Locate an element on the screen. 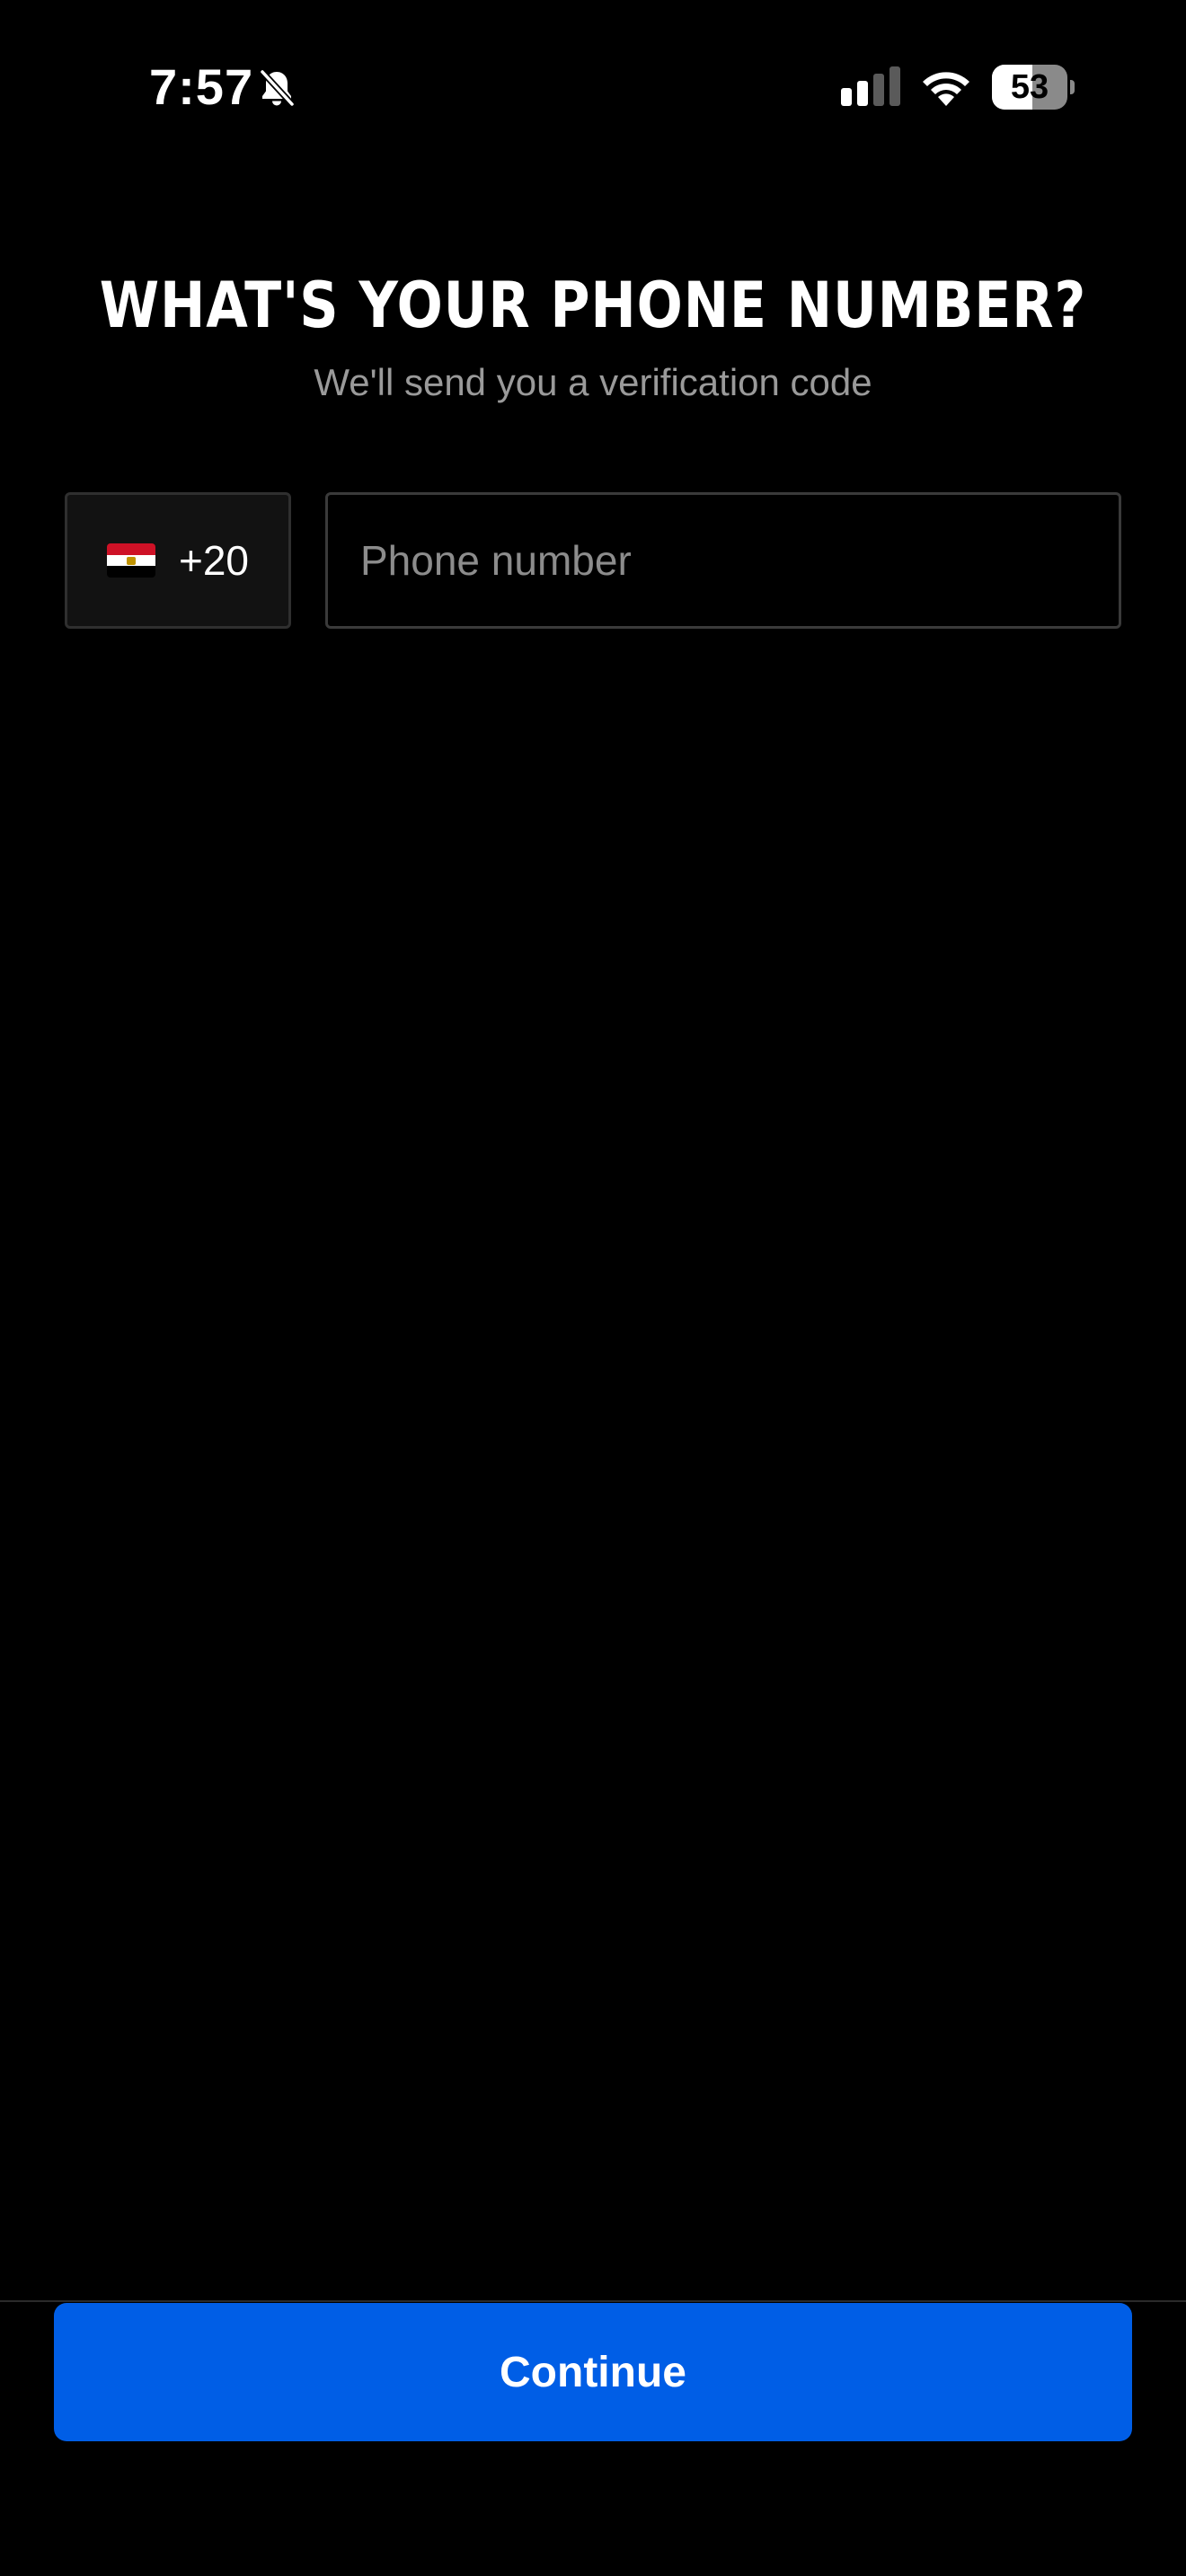 Image resolution: width=1186 pixels, height=2576 pixels. country-code-label: +20 is located at coordinates (214, 560).